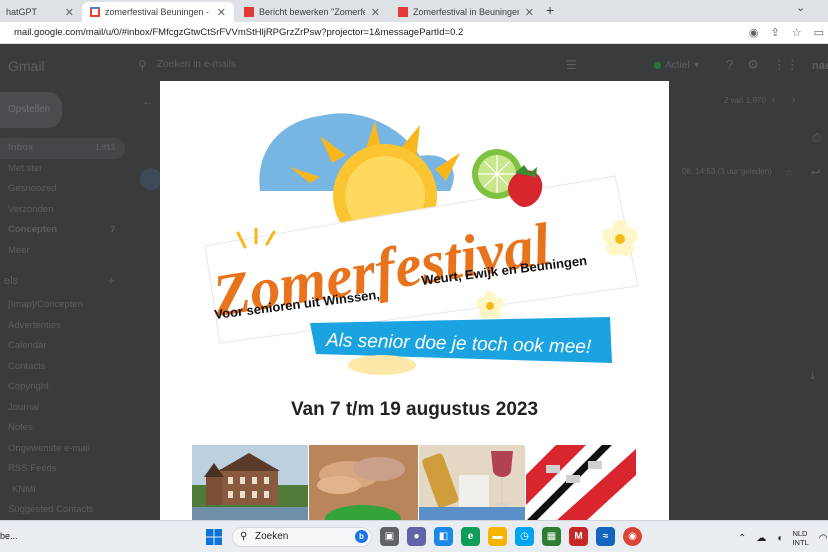  What do you see at coordinates (26, 66) in the screenshot?
I see `gmail-logo: Gmail` at bounding box center [26, 66].